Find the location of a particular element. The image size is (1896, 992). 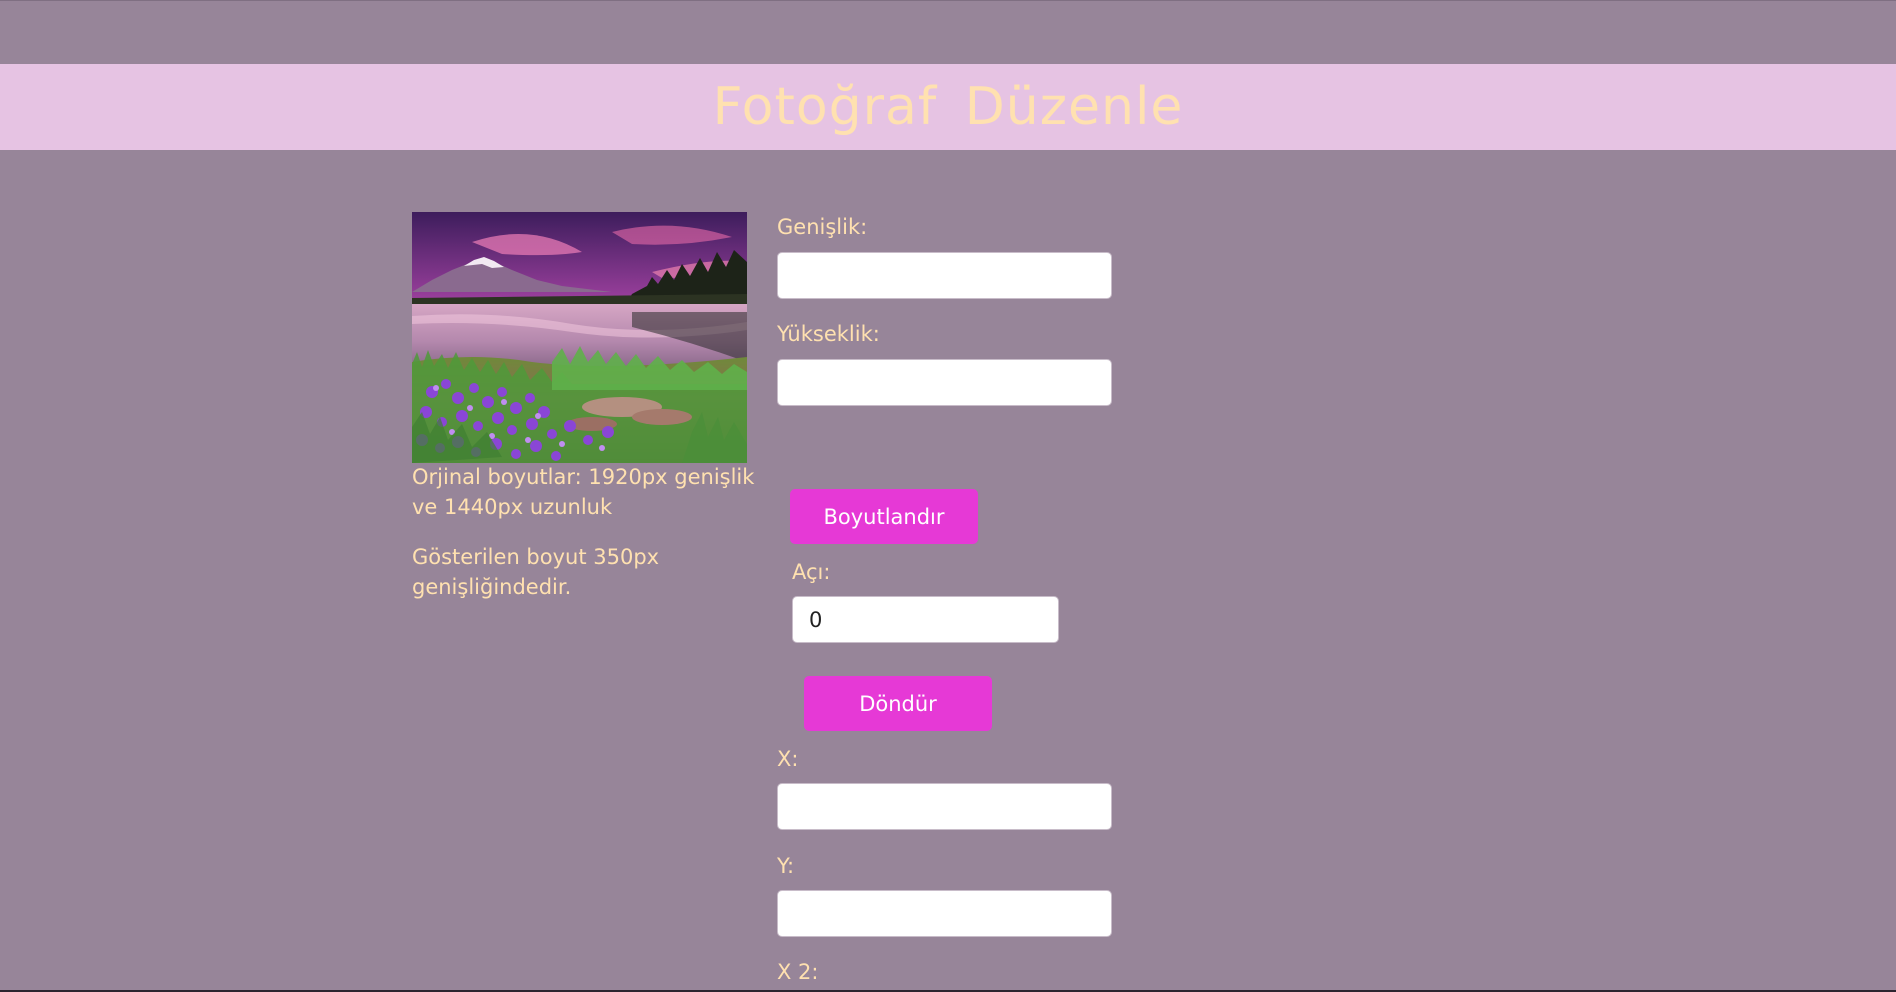

display-size-text: Gösterilen boyut 350px genişliğindedir. is located at coordinates (536, 572).